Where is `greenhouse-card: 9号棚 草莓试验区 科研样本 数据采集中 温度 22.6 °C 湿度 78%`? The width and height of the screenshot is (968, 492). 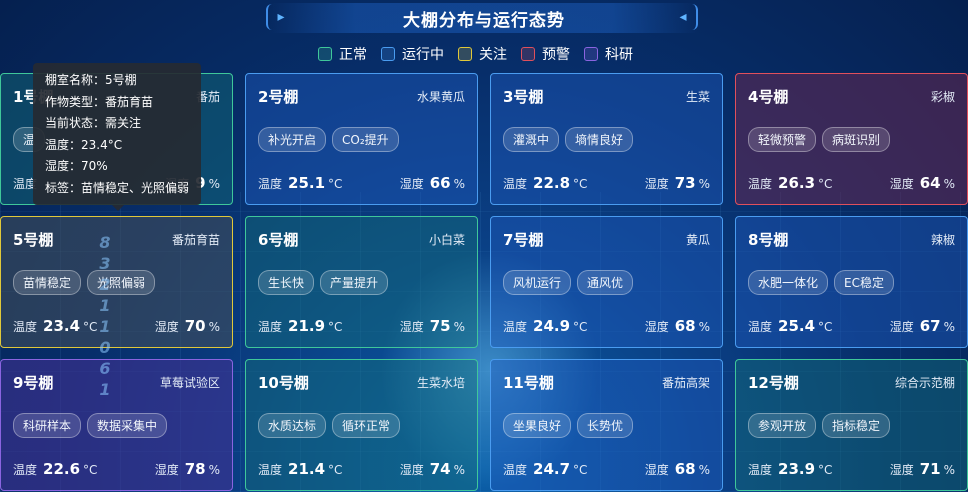 greenhouse-card: 9号棚 草莓试验区 科研样本 数据采集中 温度 22.6 °C 湿度 78% is located at coordinates (116, 425).